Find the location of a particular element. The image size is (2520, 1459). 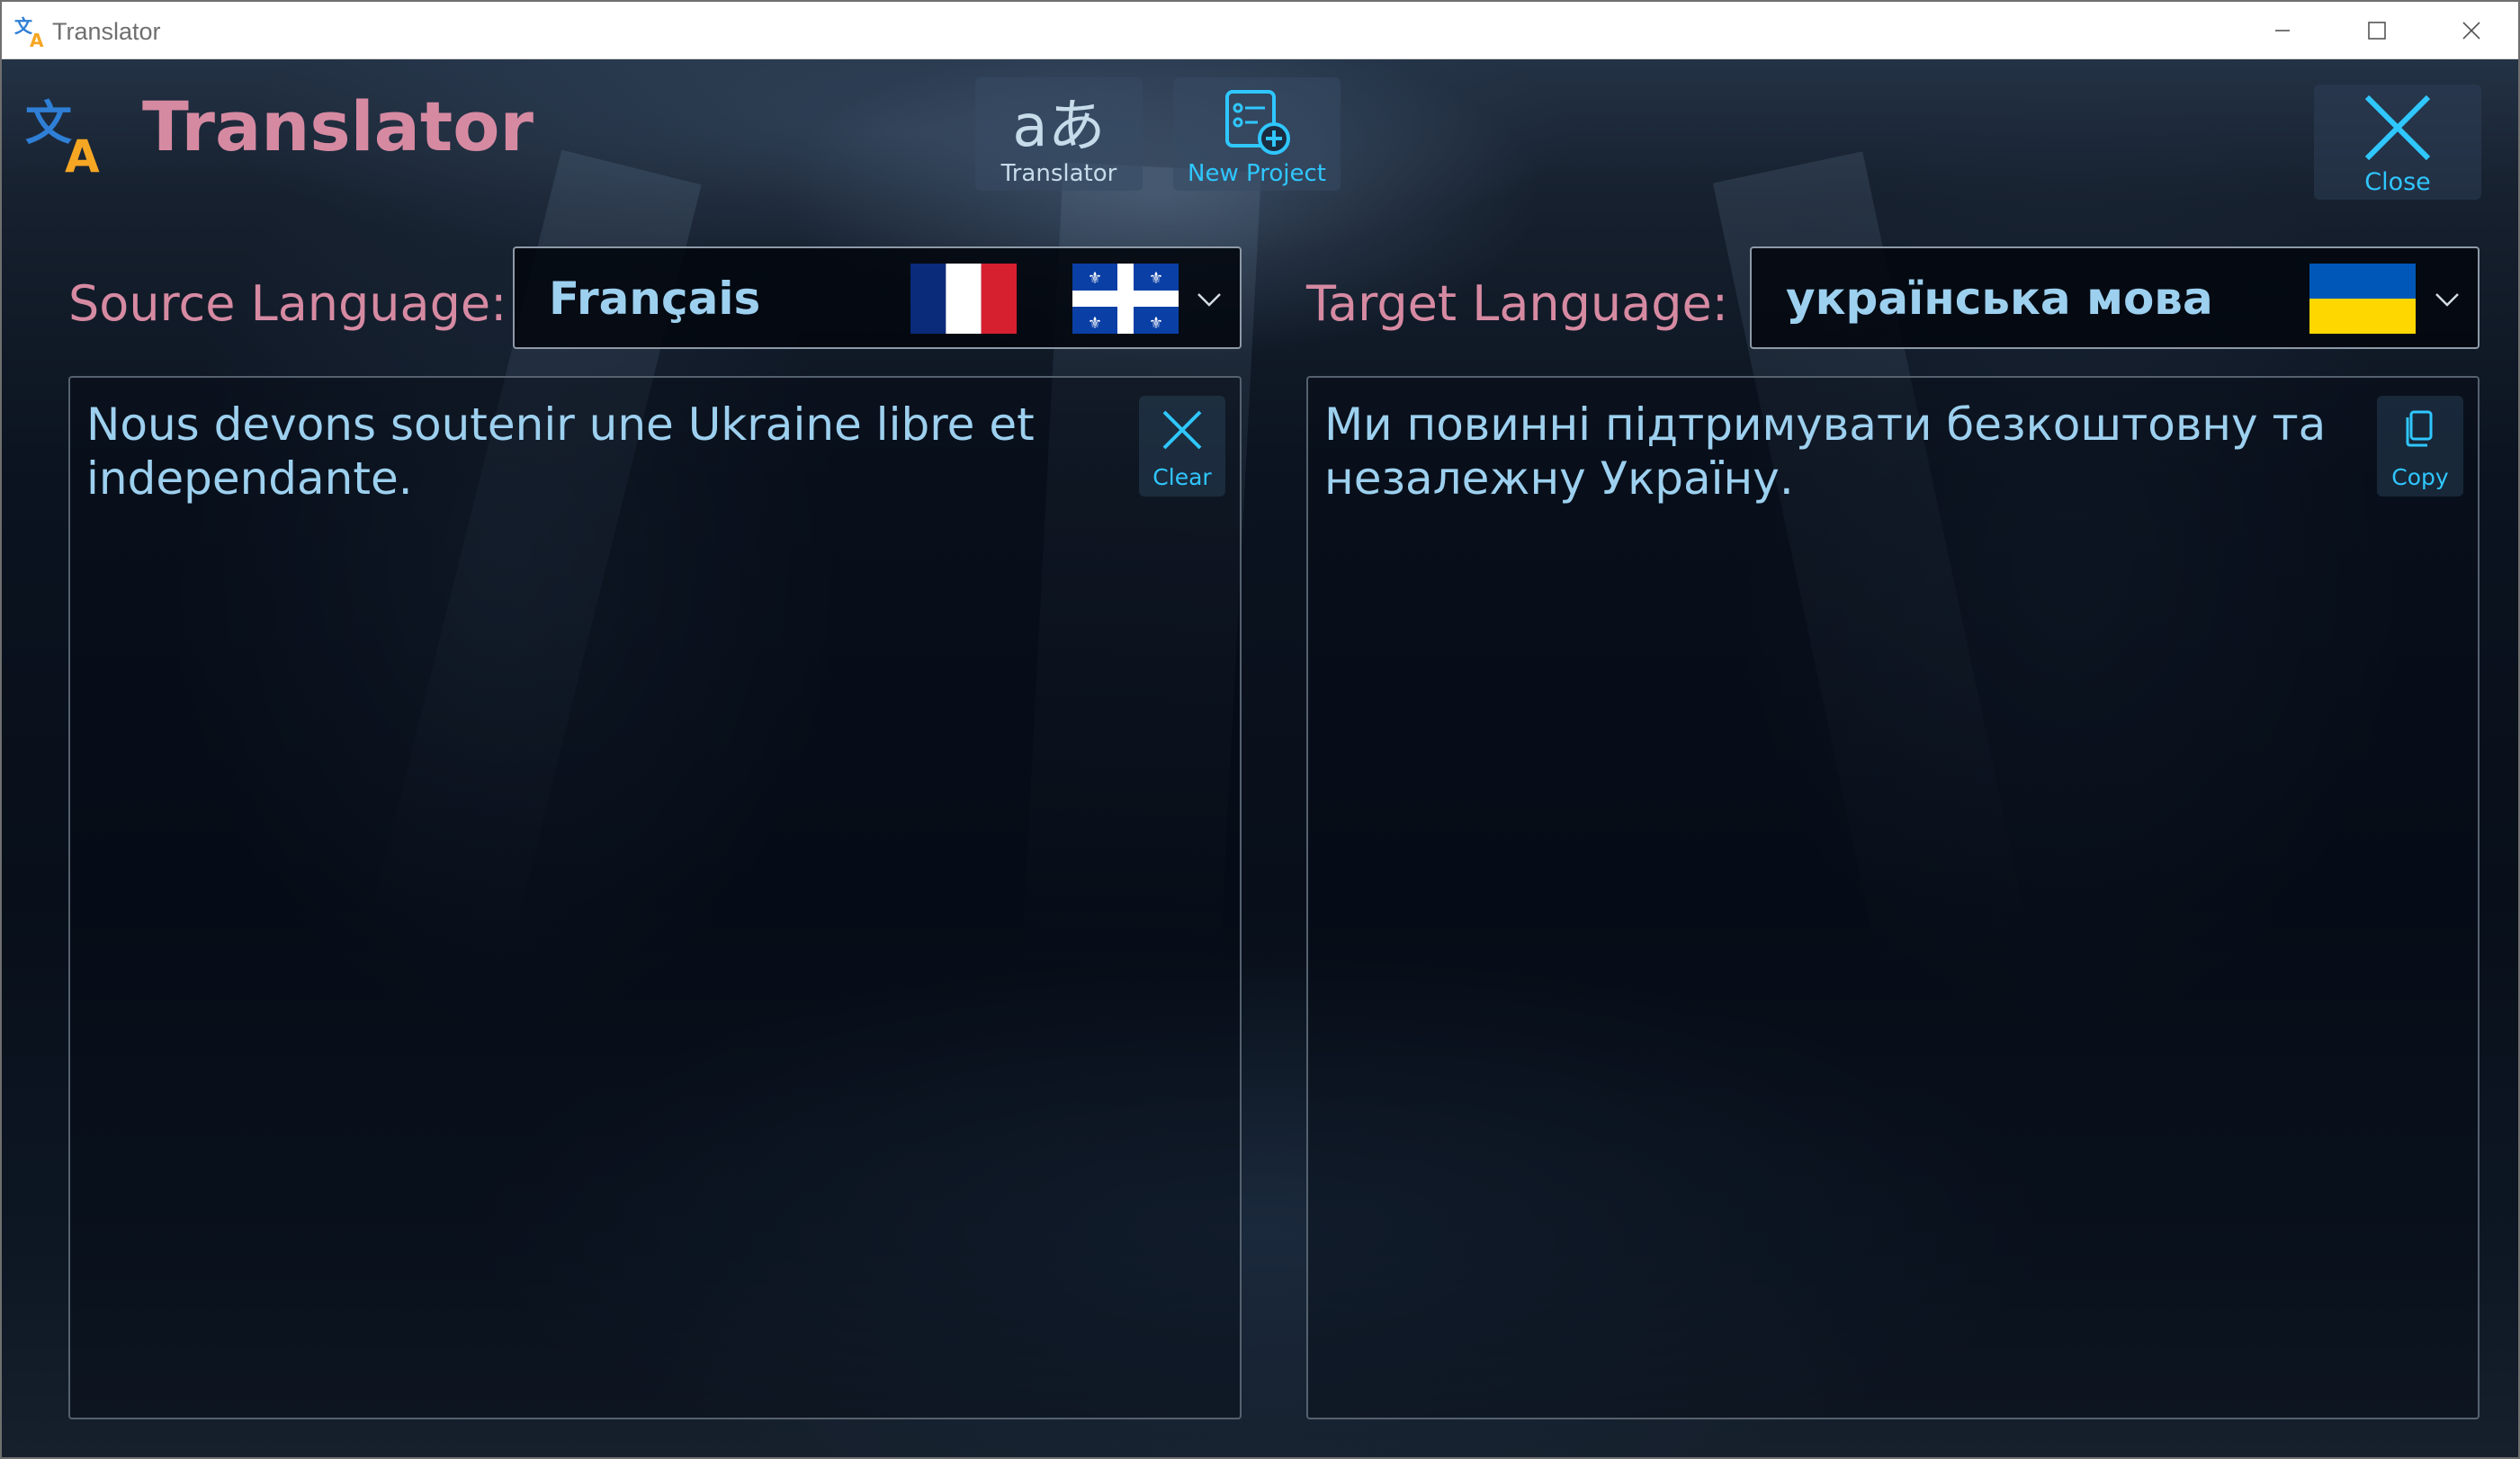

clear-button: Clear is located at coordinates (1182, 446).